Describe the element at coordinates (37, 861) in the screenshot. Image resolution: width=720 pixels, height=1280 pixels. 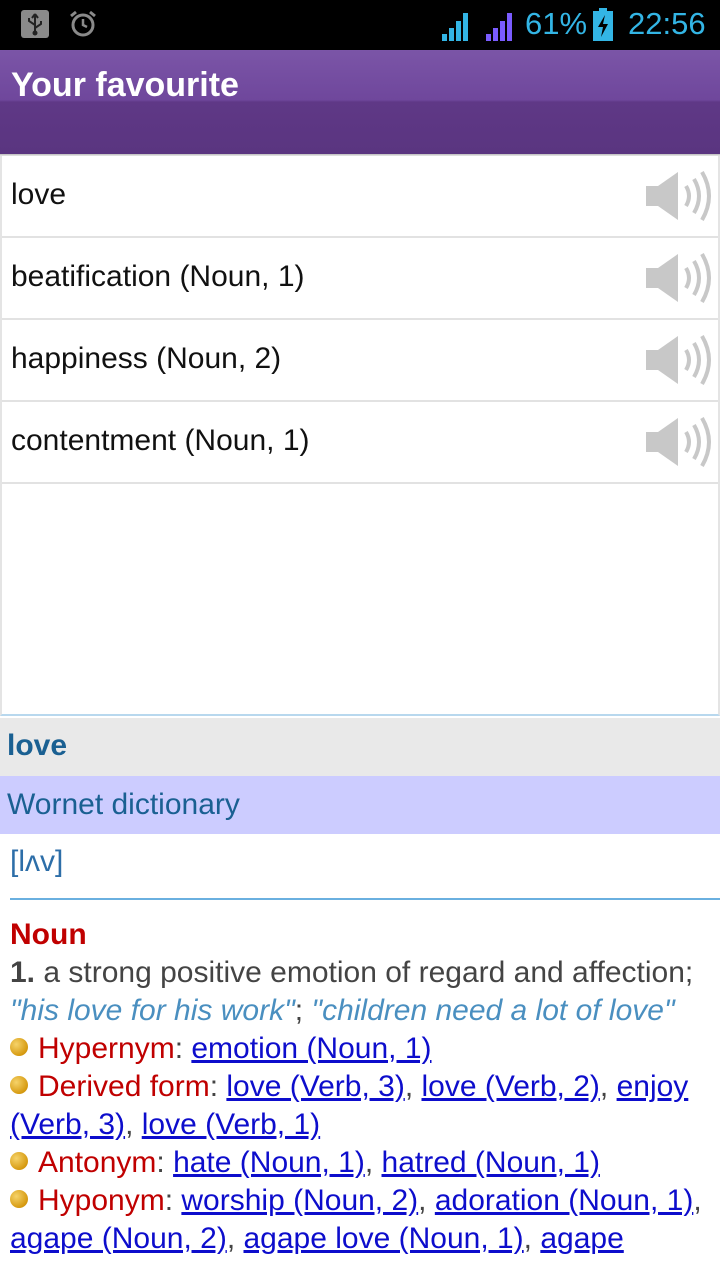
I see `phonetic: [lʌv]` at that location.